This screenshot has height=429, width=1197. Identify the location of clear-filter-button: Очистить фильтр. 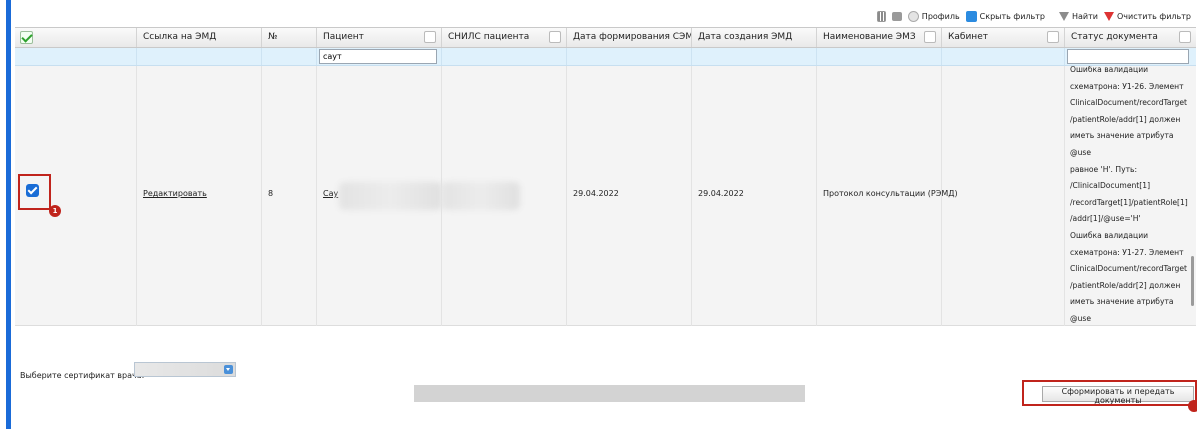
(1147, 16).